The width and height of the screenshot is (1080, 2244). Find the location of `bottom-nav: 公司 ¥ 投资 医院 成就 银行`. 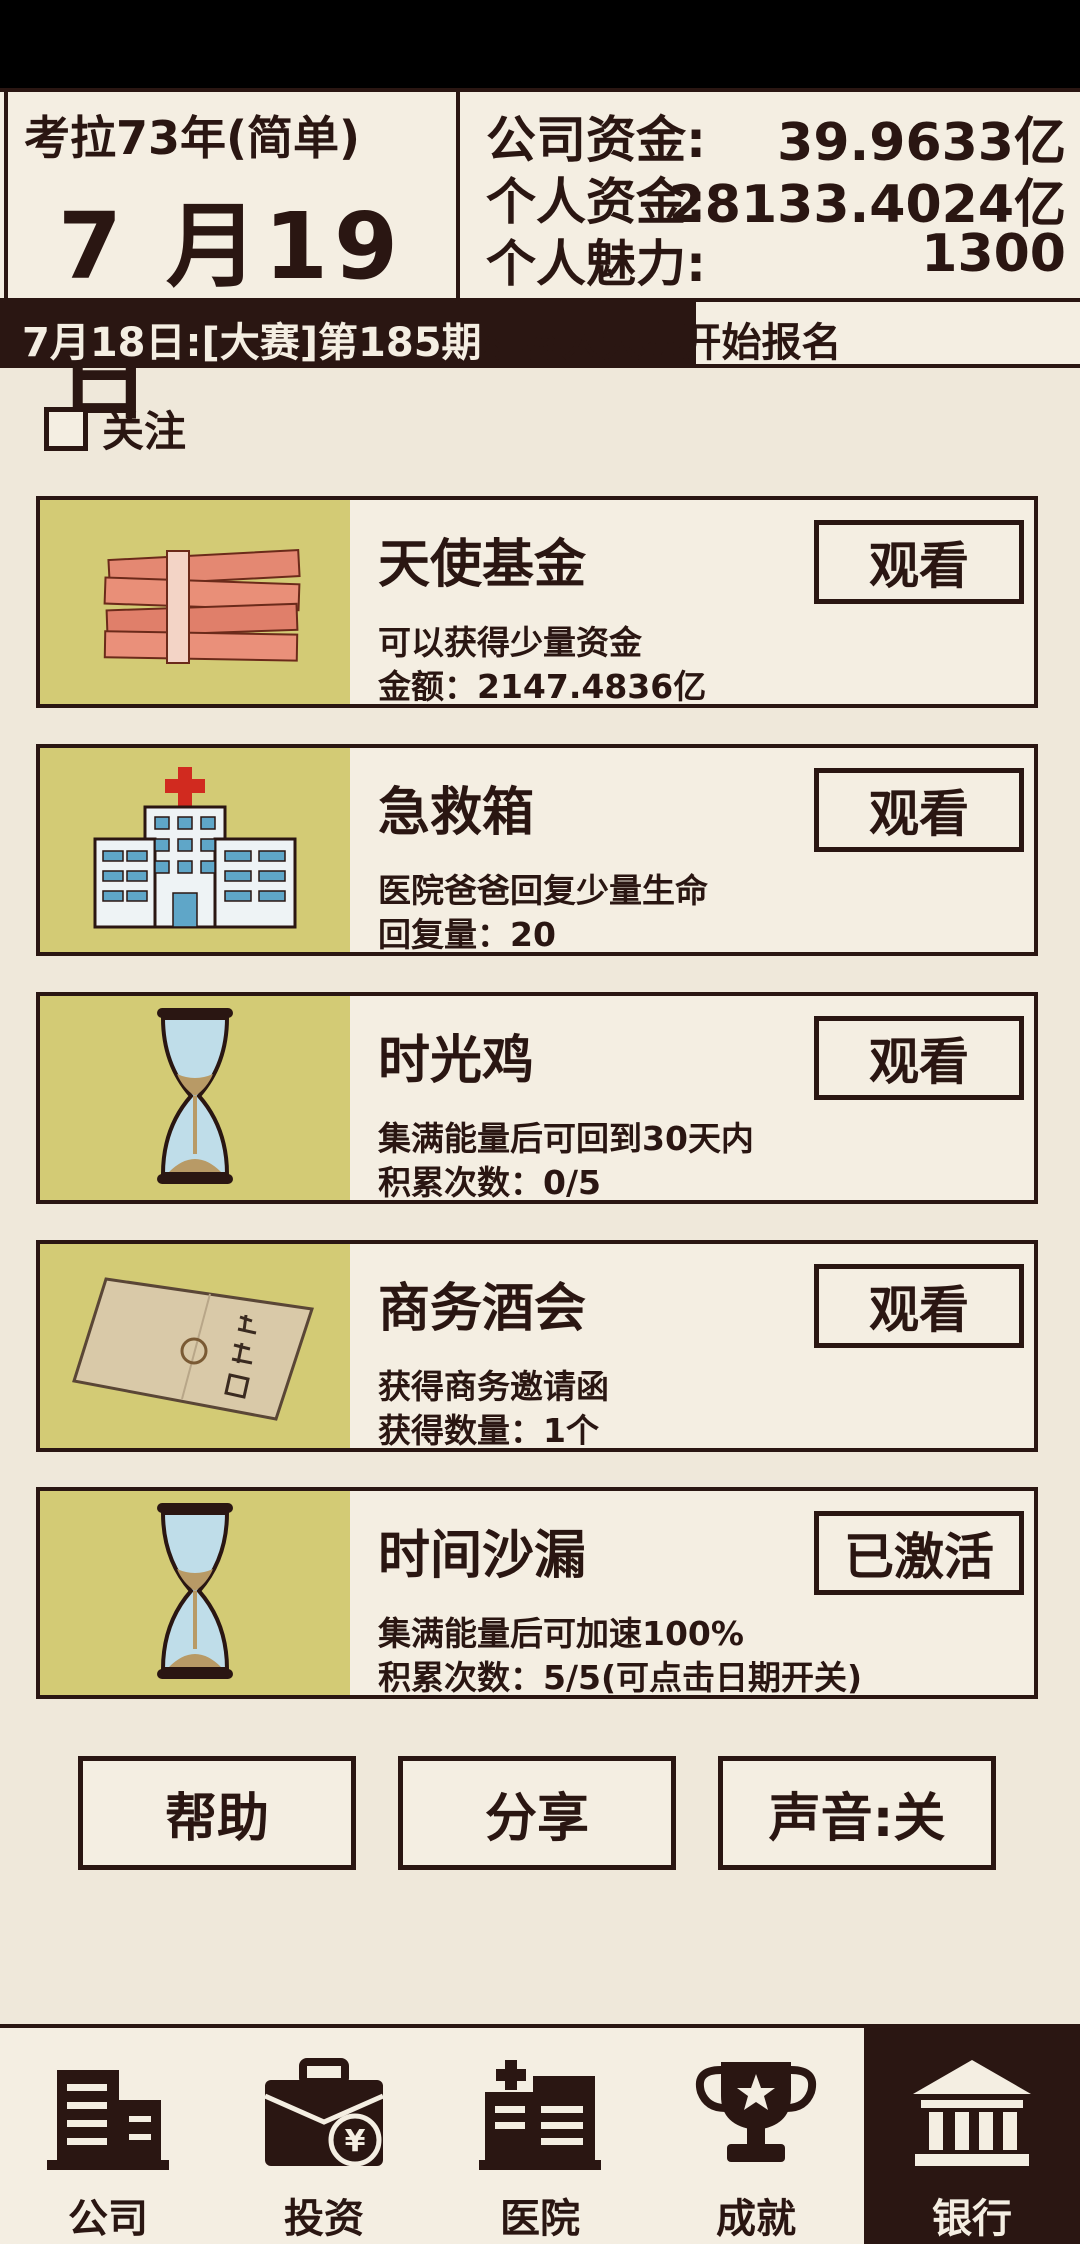

bottom-nav: 公司 ¥ 投资 医院 成就 银行 is located at coordinates (540, 2134).